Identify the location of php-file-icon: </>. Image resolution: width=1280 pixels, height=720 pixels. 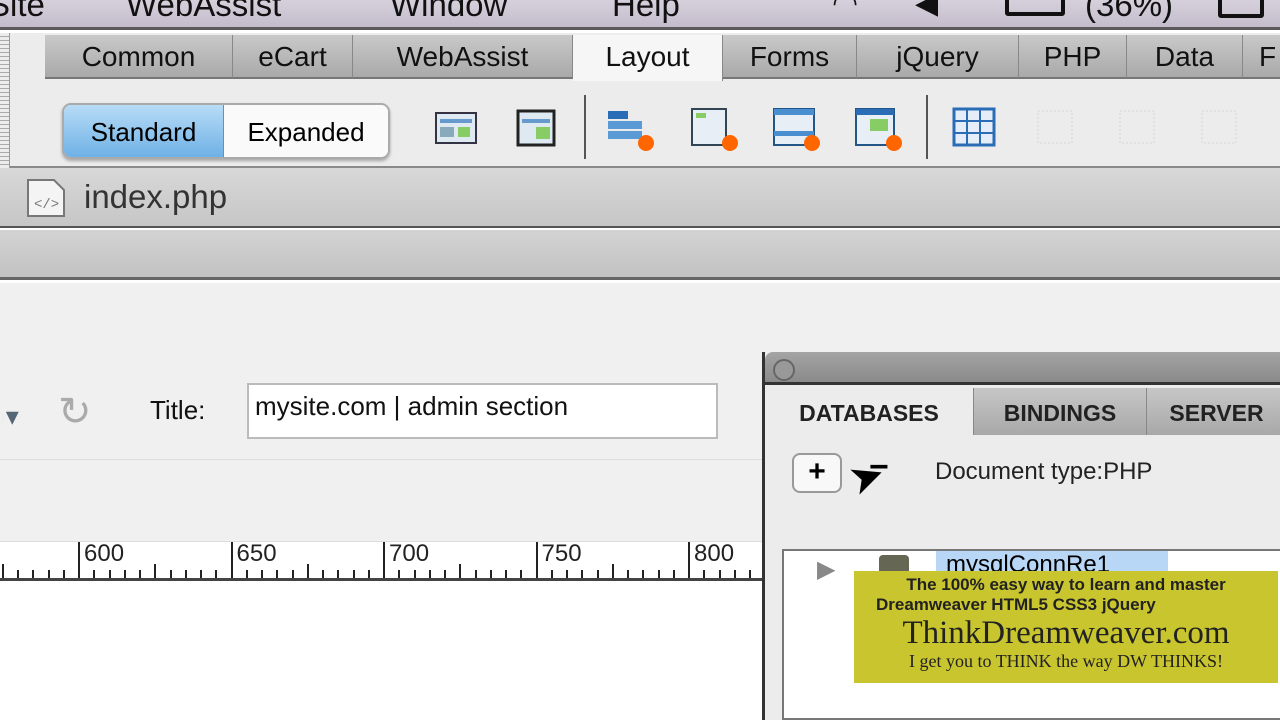
(45, 198).